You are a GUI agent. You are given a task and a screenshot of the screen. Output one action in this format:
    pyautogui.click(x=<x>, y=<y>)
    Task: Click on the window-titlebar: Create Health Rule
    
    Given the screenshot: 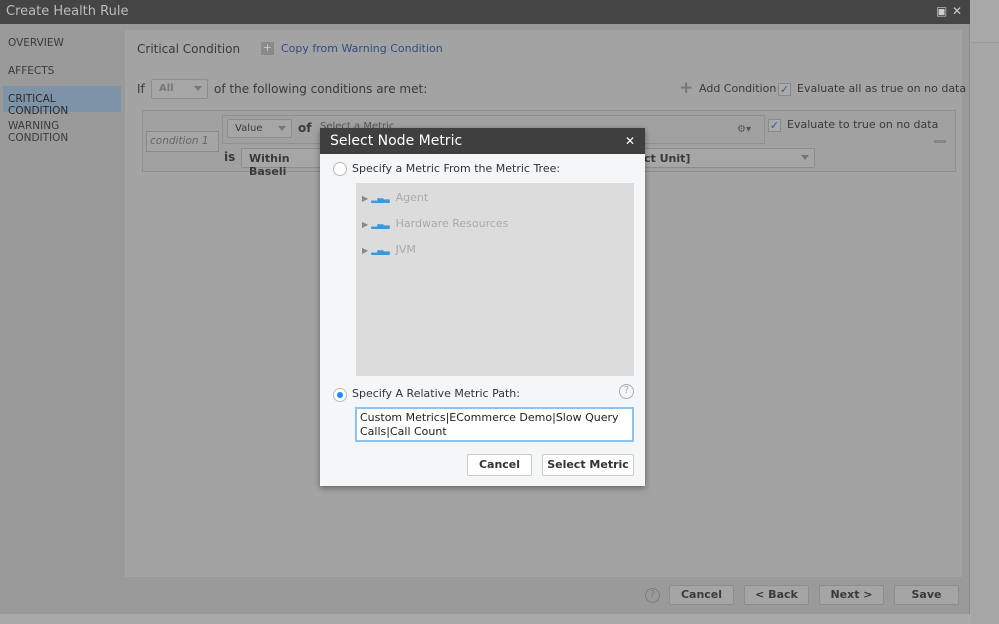 What is the action you would take?
    pyautogui.click(x=485, y=12)
    